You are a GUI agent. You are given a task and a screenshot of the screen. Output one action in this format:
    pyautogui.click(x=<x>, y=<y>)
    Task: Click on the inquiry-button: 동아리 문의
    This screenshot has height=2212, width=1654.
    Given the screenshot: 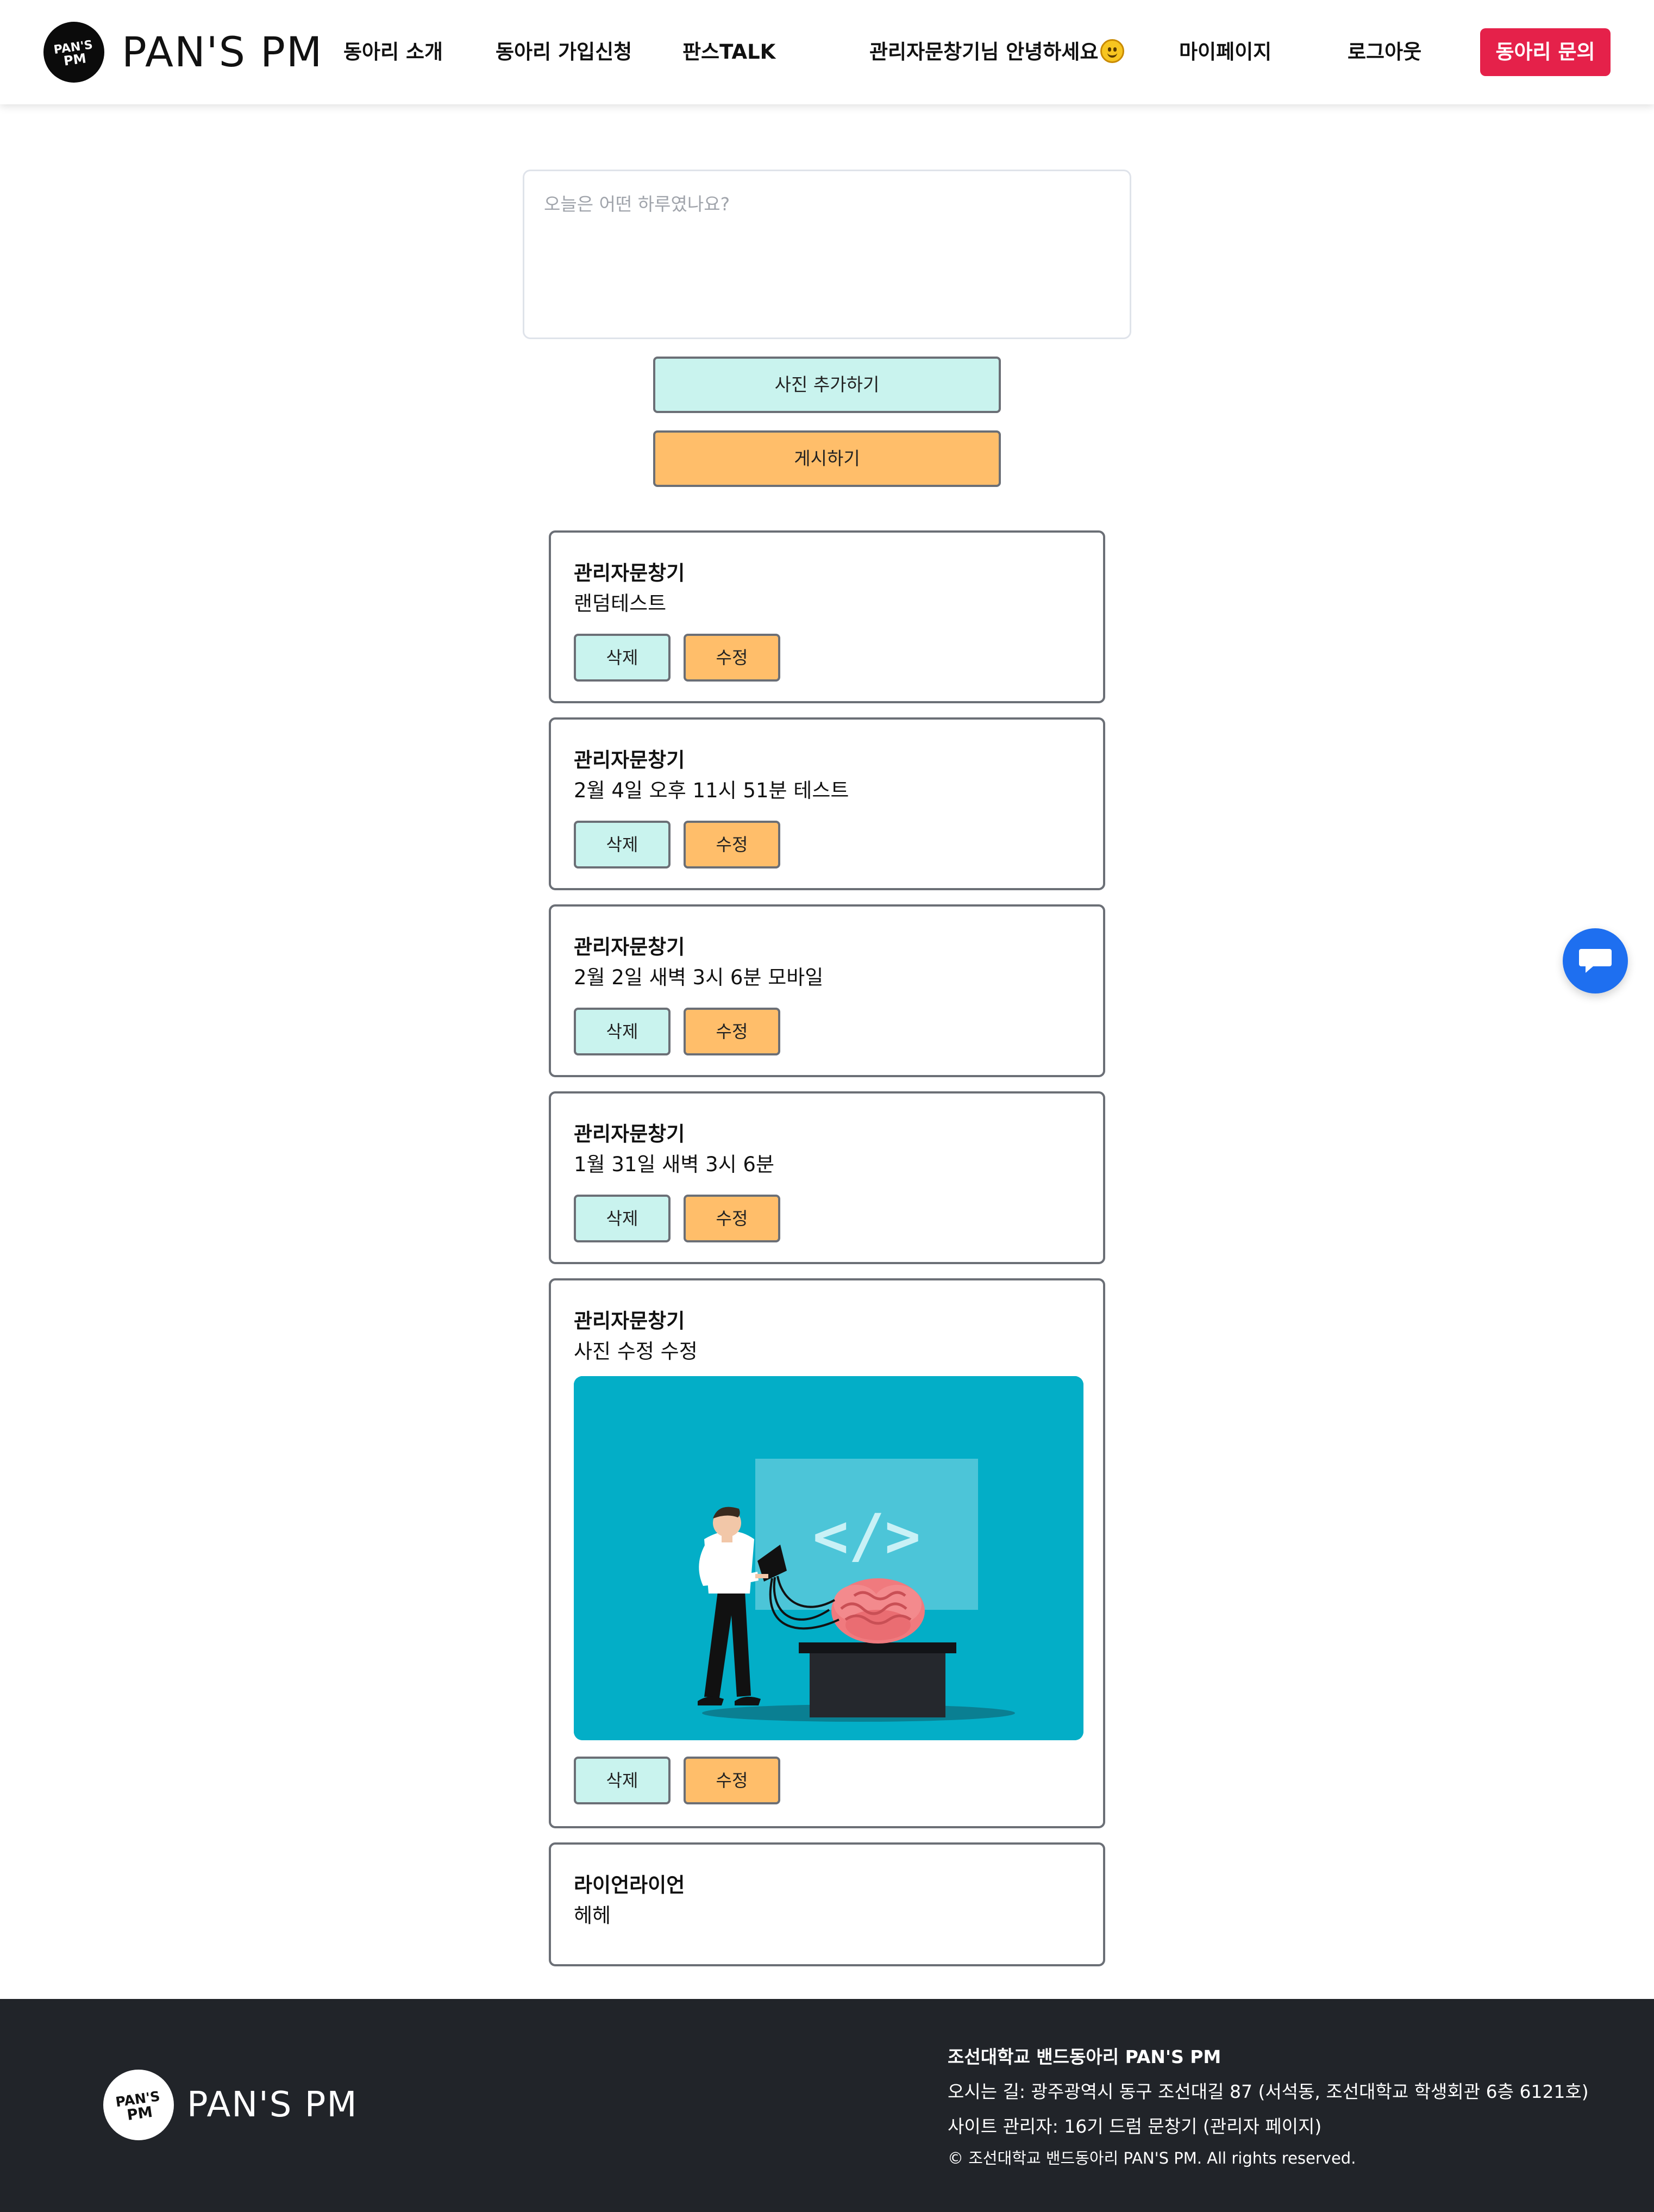 What is the action you would take?
    pyautogui.click(x=1545, y=52)
    